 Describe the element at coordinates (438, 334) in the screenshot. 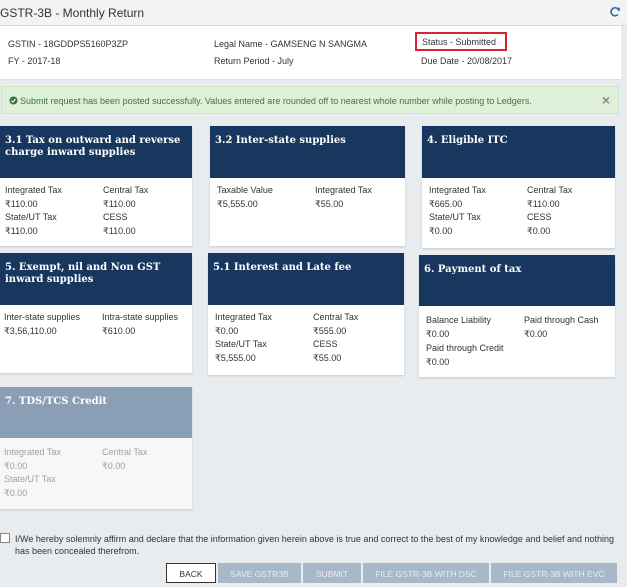

I see `balance-liability-value: ₹0.00` at that location.